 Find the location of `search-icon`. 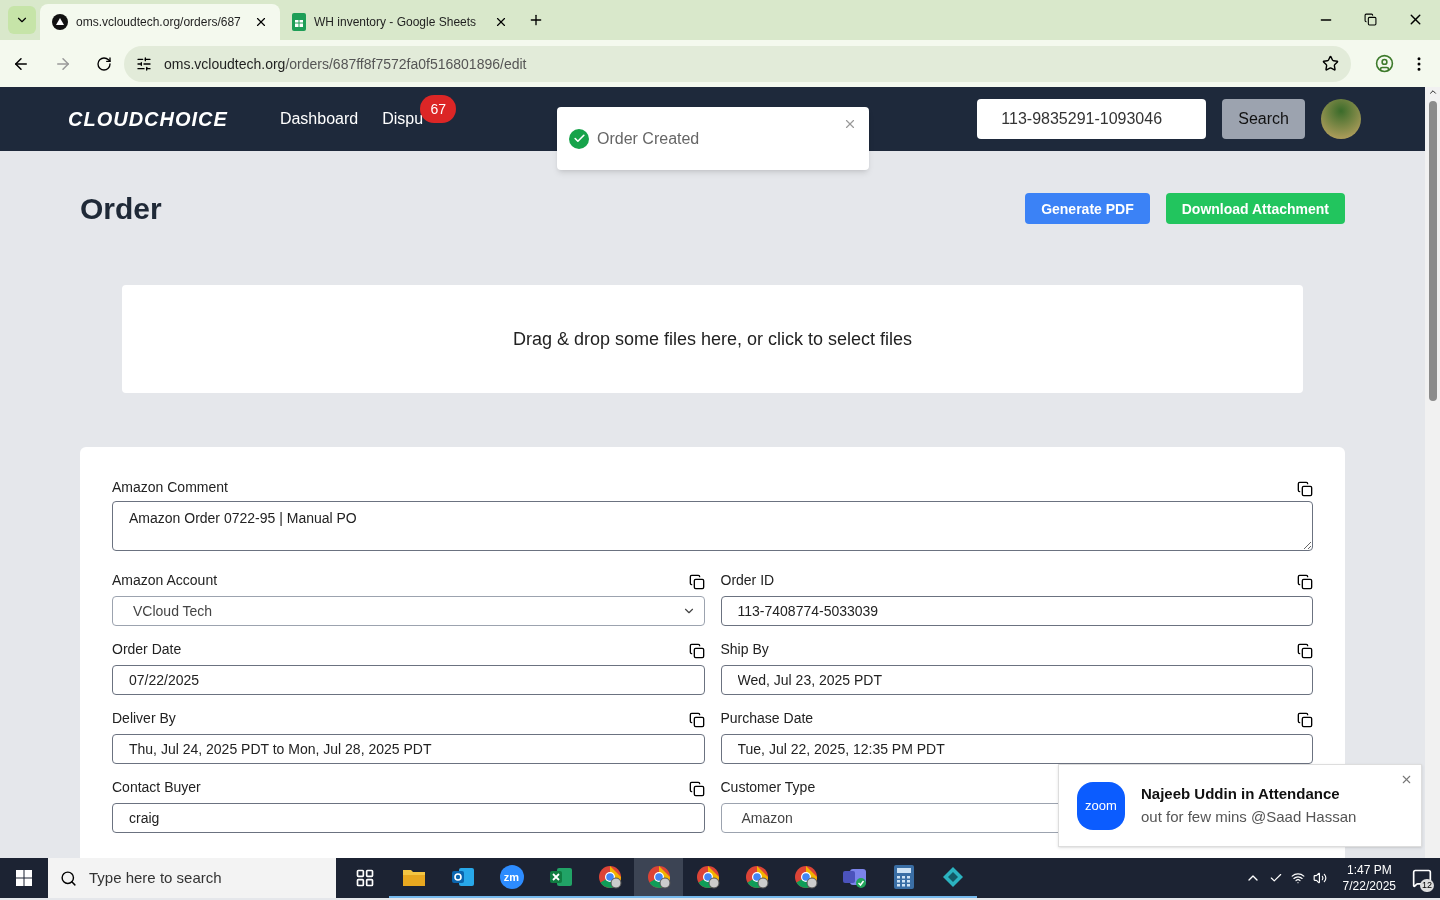

search-icon is located at coordinates (68, 878).